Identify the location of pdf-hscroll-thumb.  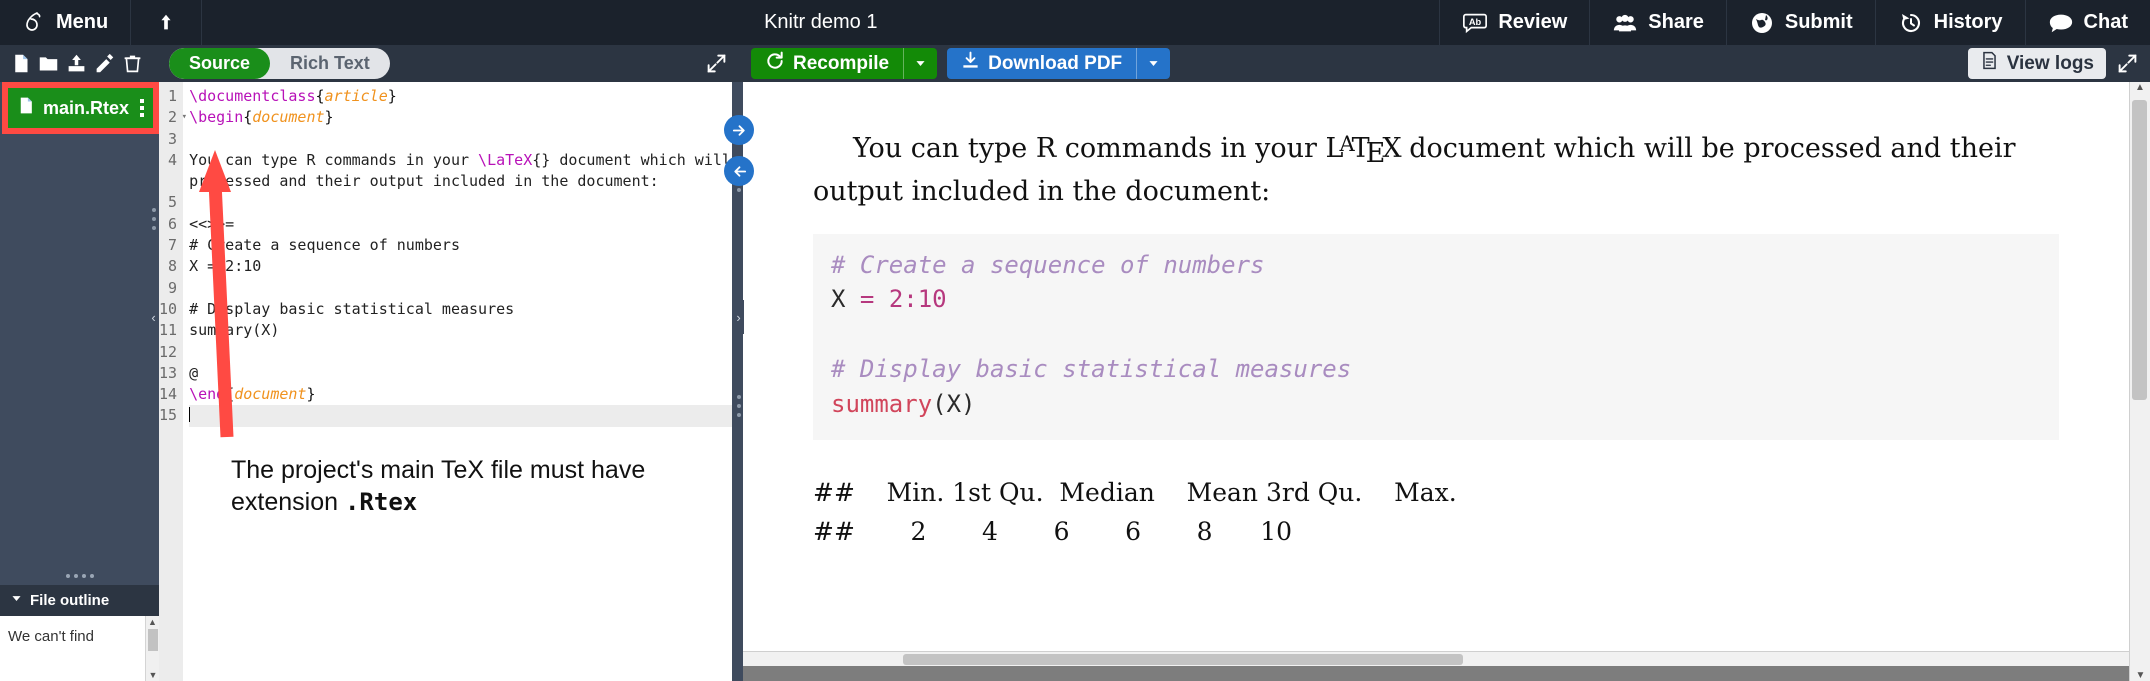
(1183, 659).